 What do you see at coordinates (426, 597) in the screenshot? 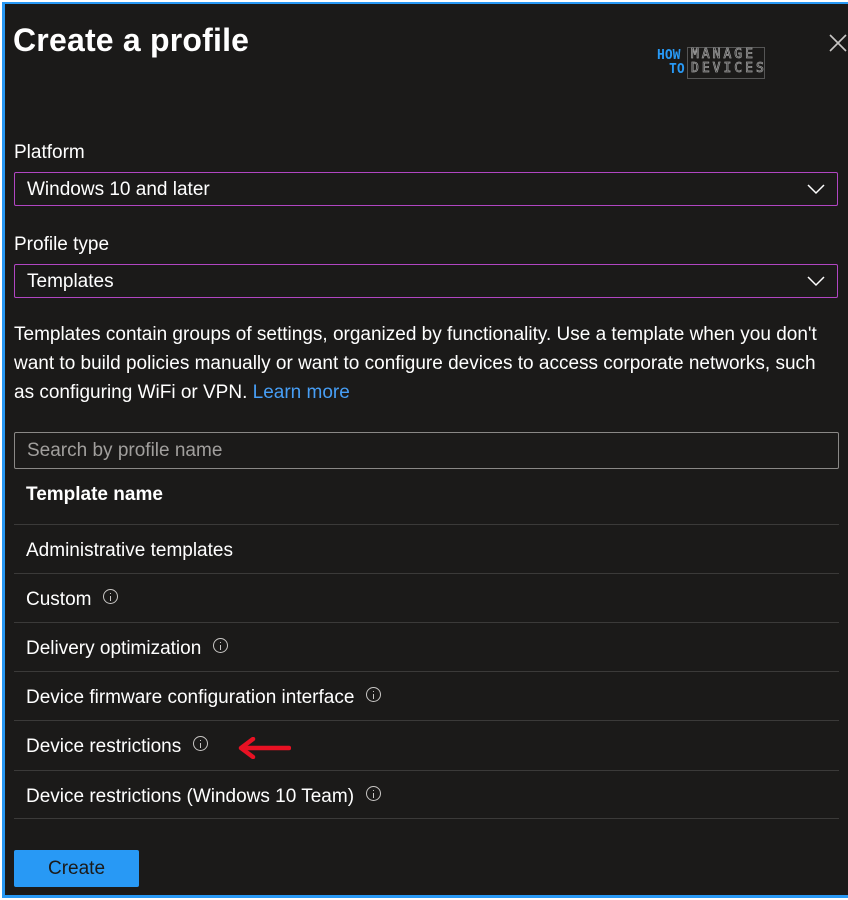
I see `table-row: Custom` at bounding box center [426, 597].